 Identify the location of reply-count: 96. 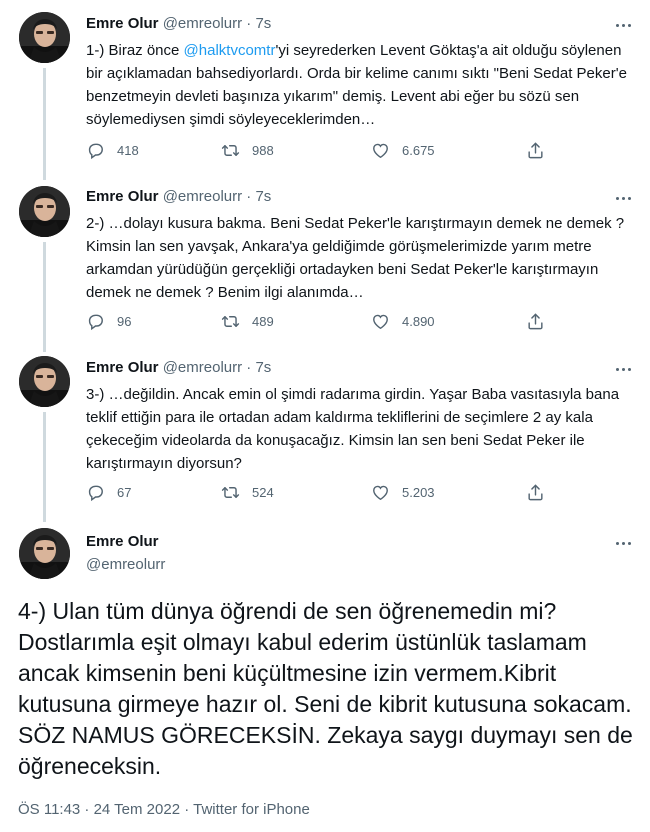
(124, 321).